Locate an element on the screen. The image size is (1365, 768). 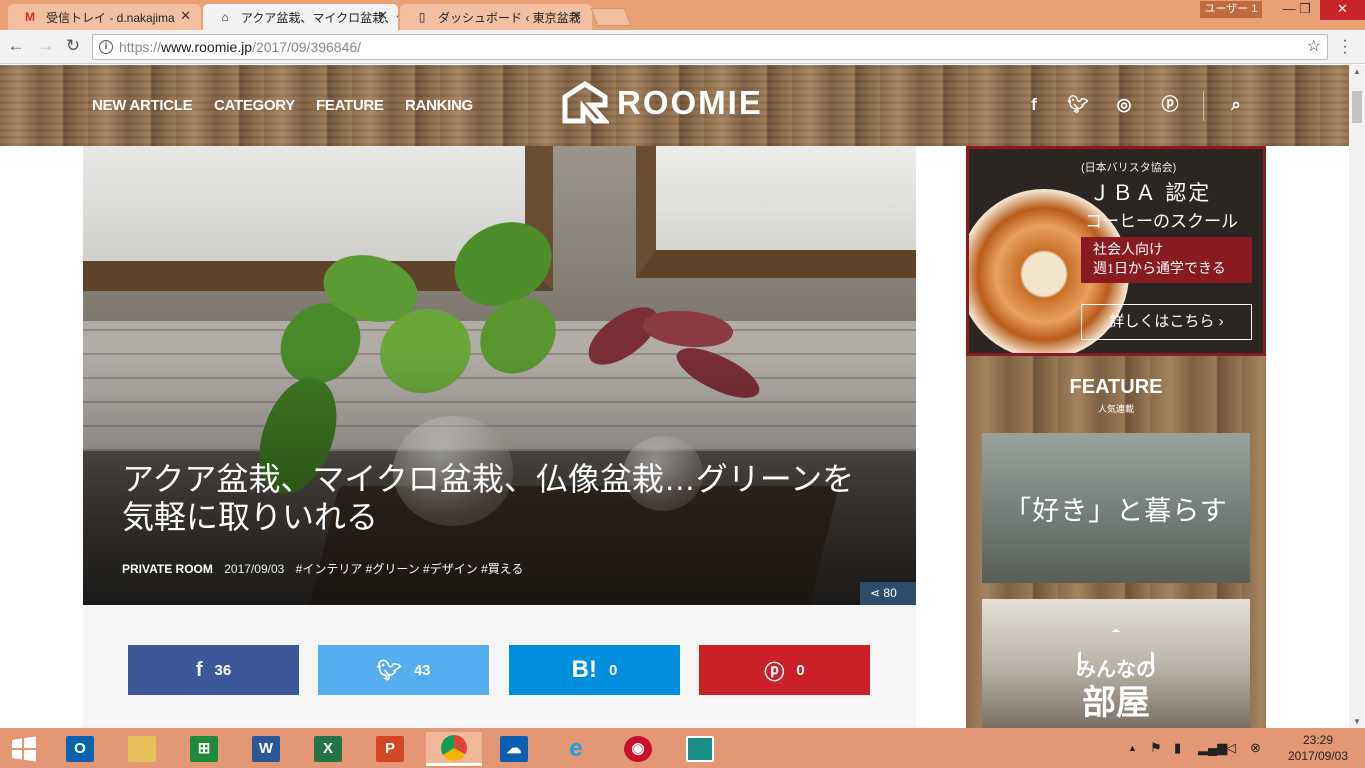
browser-menu-icon: · · · is located at coordinates (1345, 47).